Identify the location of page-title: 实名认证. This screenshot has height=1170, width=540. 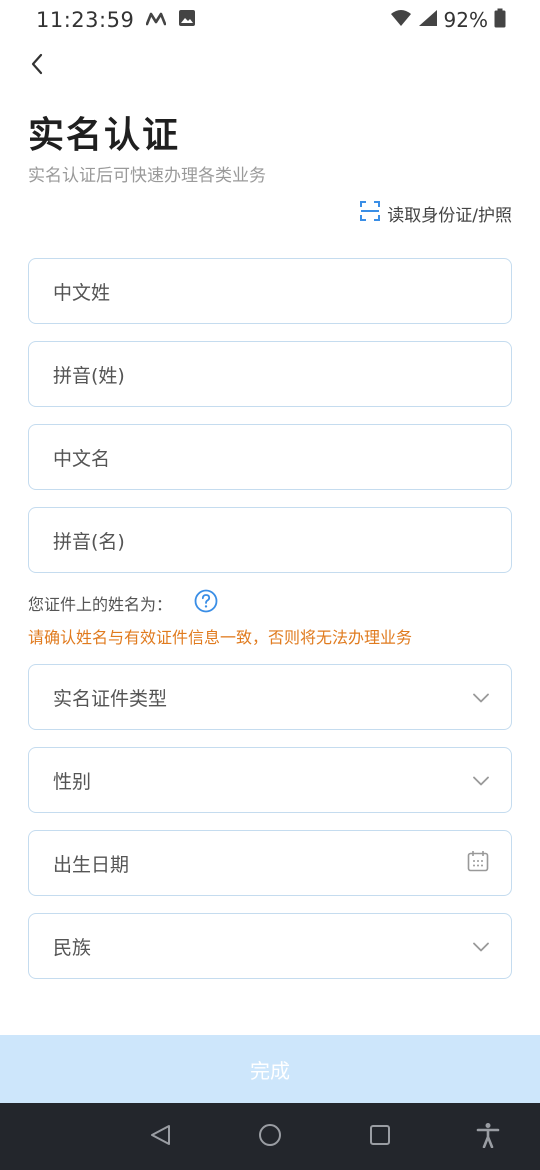
(104, 135).